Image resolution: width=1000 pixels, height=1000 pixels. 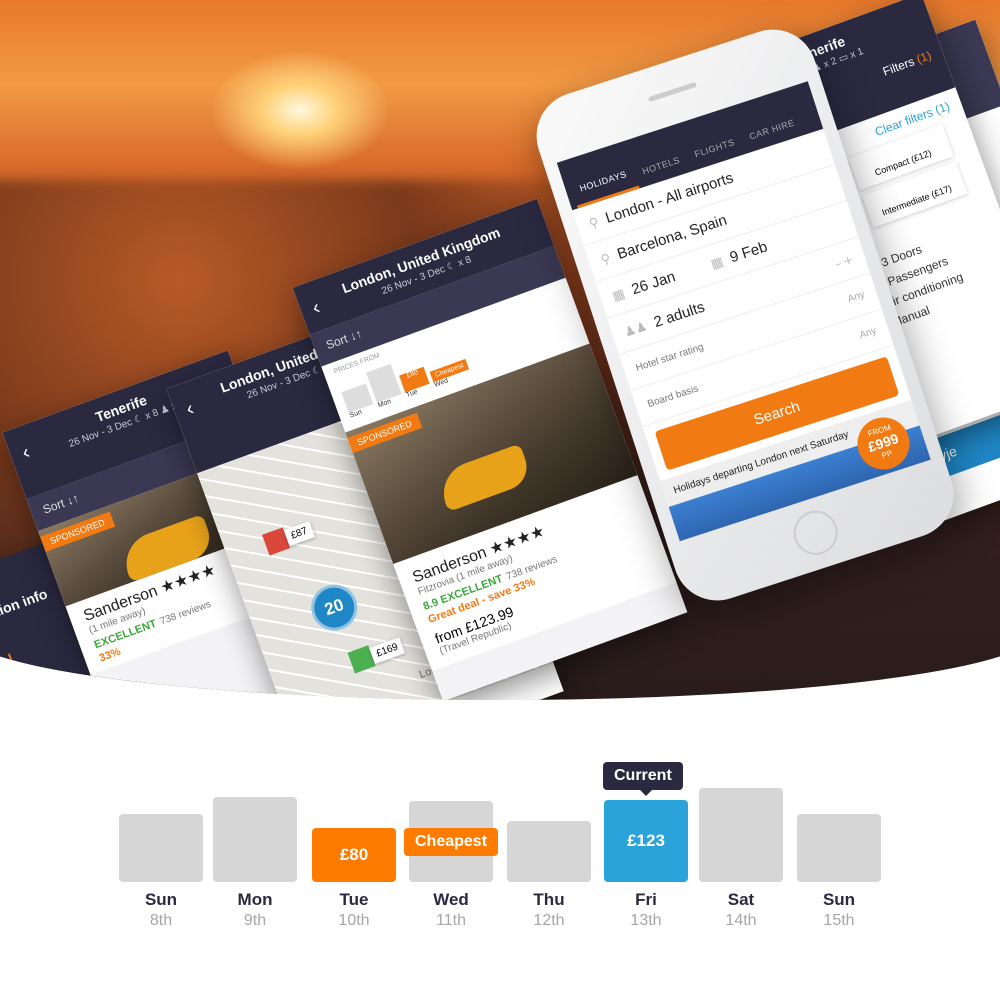 I want to click on date: 10th, so click(x=354, y=920).